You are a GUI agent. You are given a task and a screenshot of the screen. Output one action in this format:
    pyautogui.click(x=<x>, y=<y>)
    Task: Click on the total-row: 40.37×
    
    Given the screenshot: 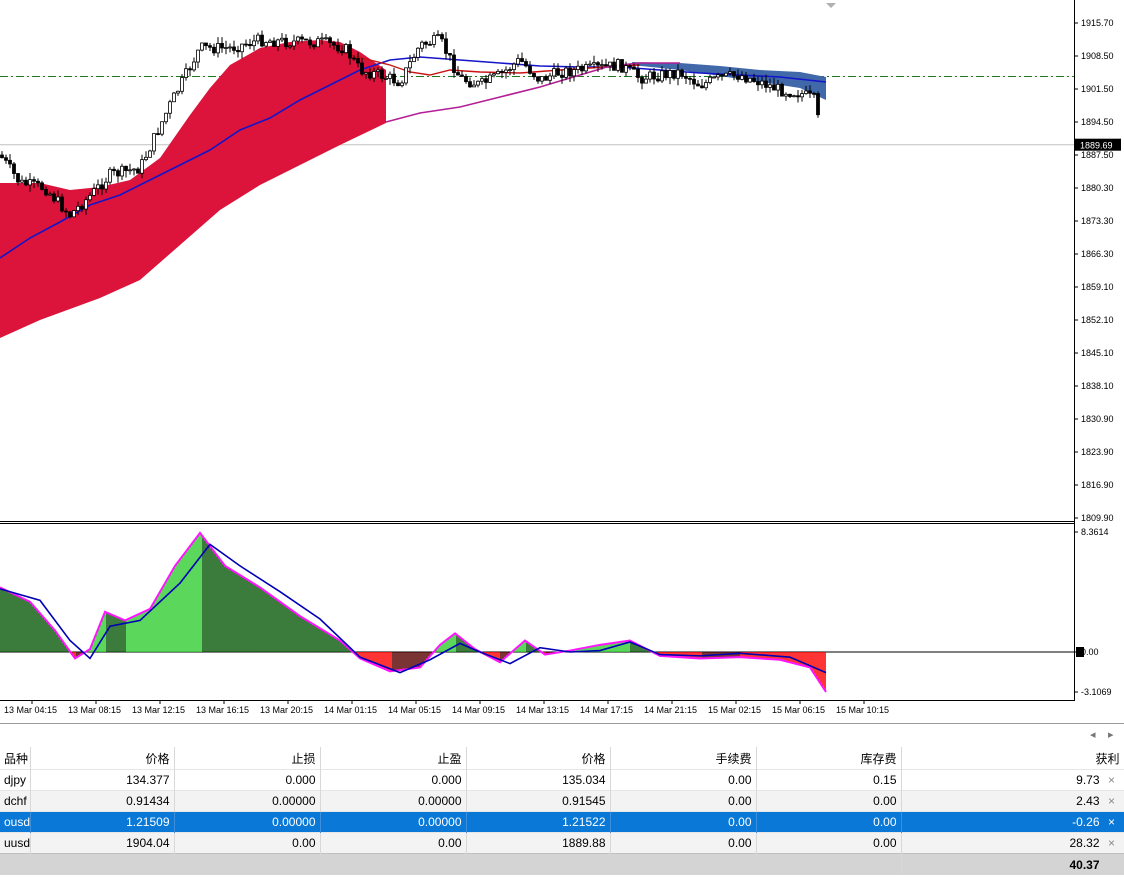 What is the action you would take?
    pyautogui.click(x=562, y=864)
    